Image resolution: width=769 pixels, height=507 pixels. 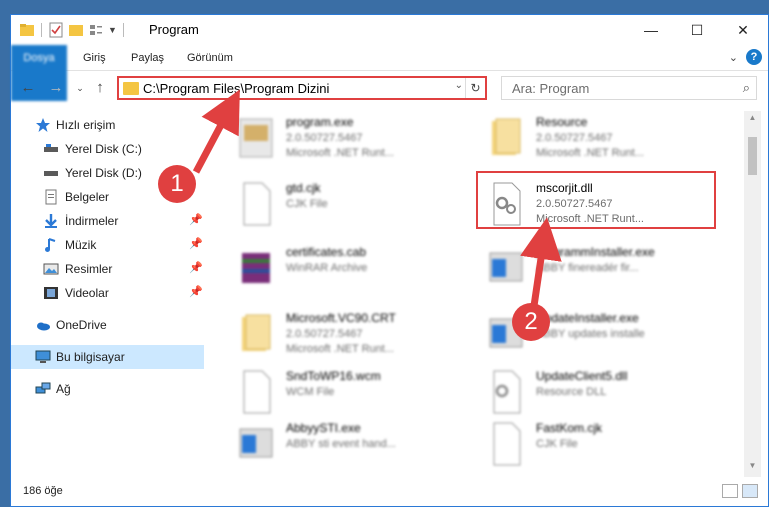 What do you see at coordinates (107, 149) in the screenshot?
I see `sidebar-item-disk-c: Yerel Disk (C:)` at bounding box center [107, 149].